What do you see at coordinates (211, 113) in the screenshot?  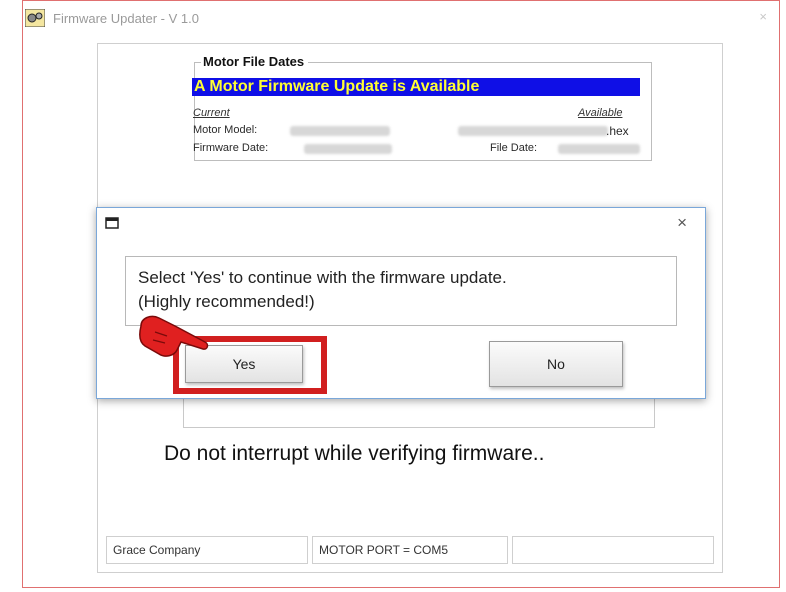 I see `current-label: Current` at bounding box center [211, 113].